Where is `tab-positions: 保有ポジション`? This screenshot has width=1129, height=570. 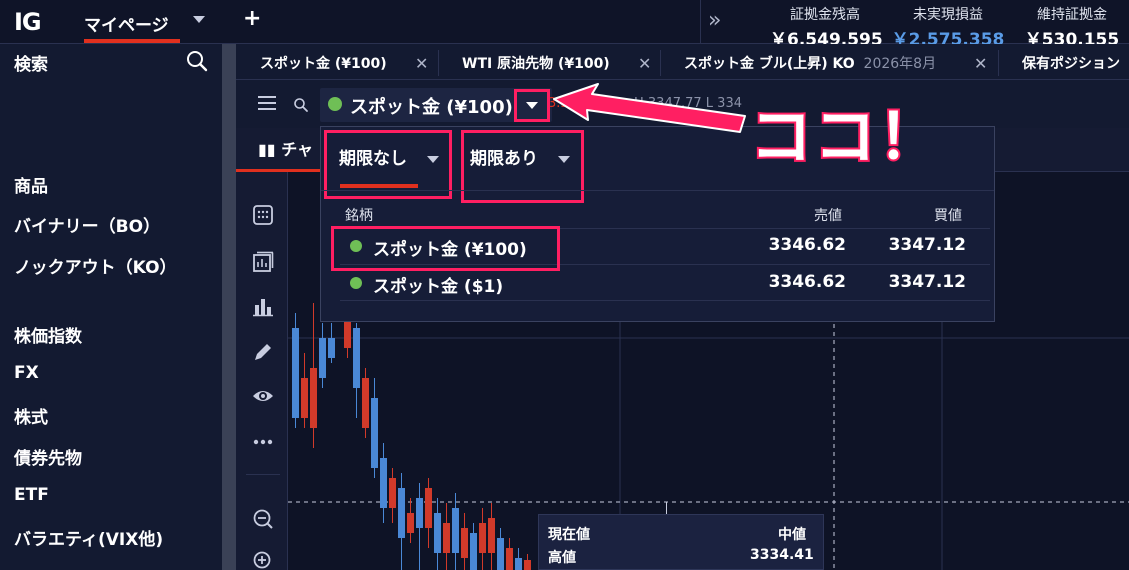 tab-positions: 保有ポジション is located at coordinates (1071, 62).